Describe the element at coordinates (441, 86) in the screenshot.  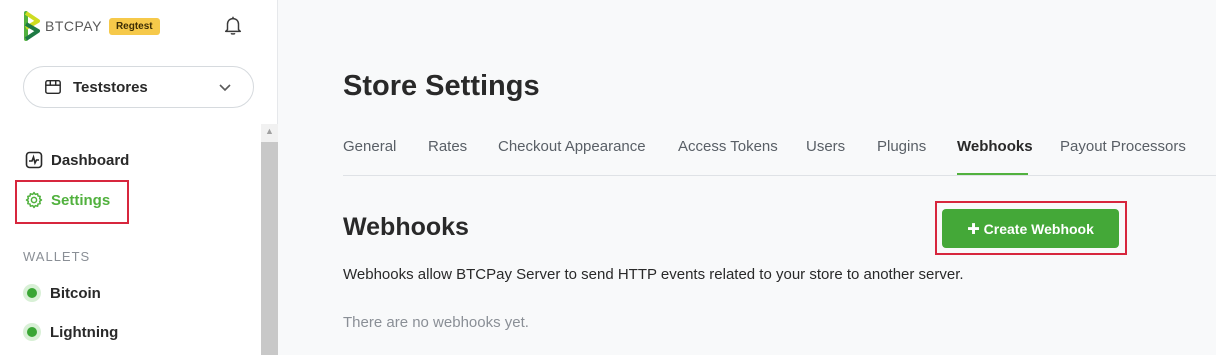
I see `page-title: Store Settings` at that location.